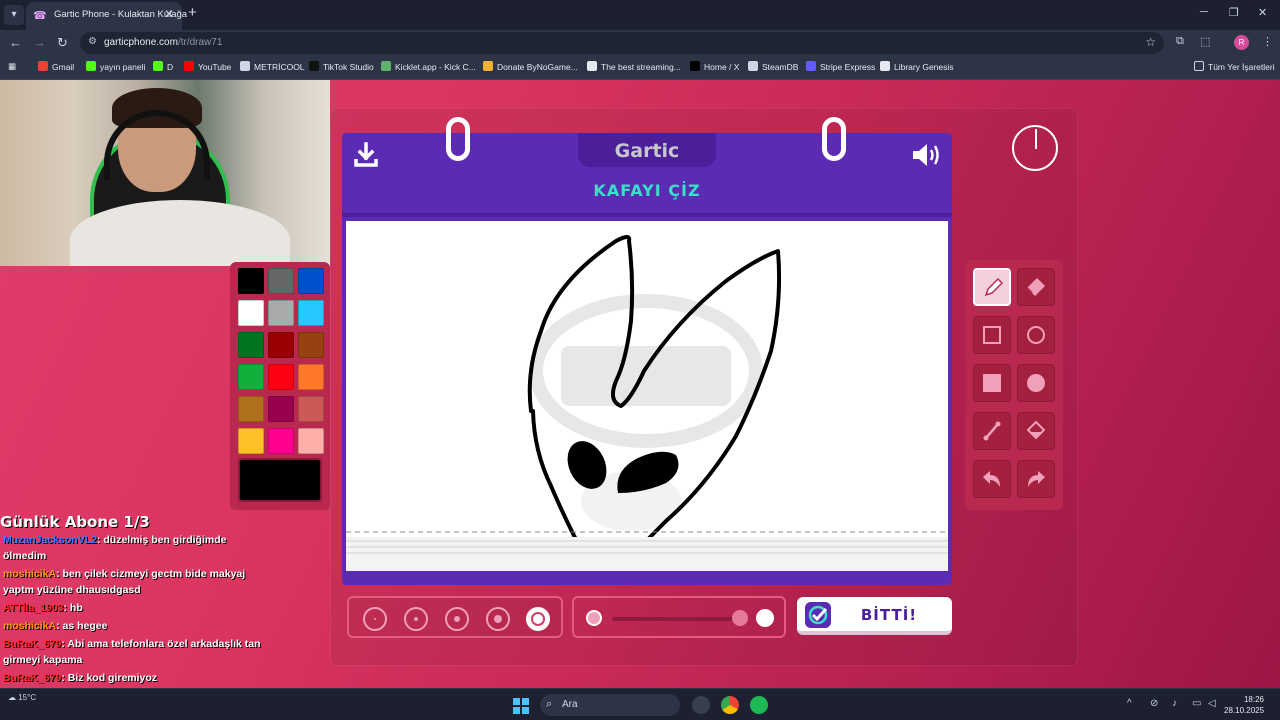 This screenshot has height=720, width=1280. What do you see at coordinates (1036, 383) in the screenshot?
I see `filled-ellipse-tool` at bounding box center [1036, 383].